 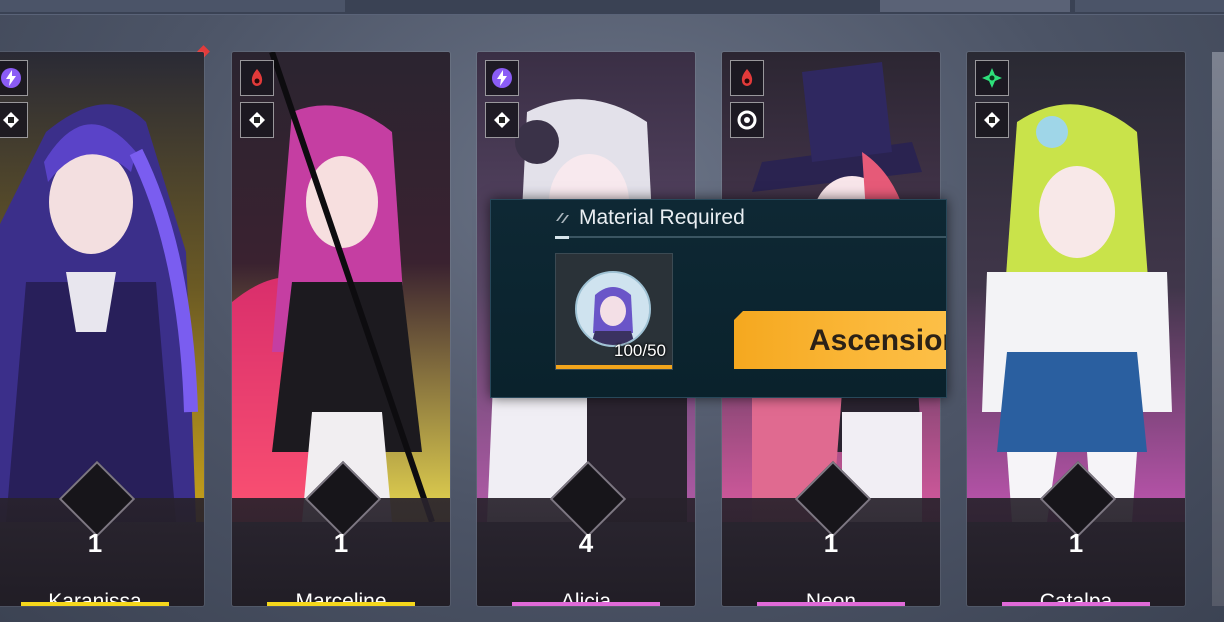 I want to click on title-divider, so click(x=750, y=237).